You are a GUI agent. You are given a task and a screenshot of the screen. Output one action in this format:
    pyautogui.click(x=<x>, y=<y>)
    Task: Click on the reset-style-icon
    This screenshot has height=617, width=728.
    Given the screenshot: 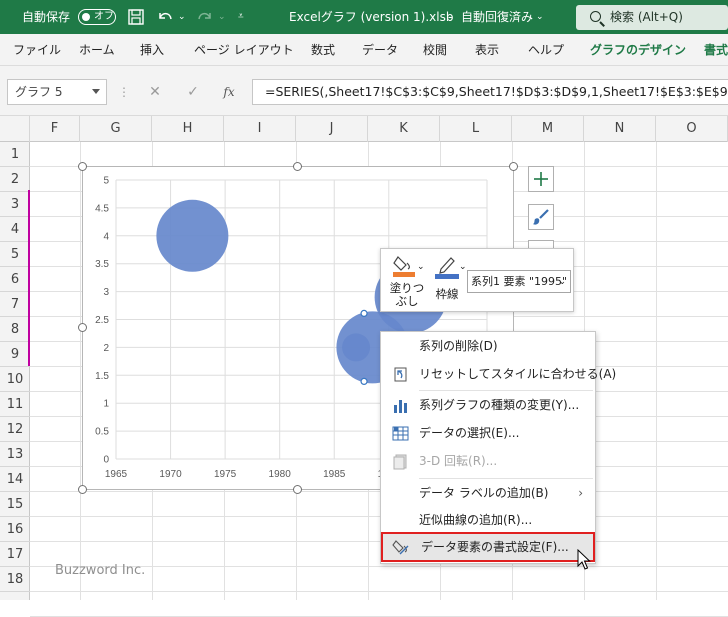 What is the action you would take?
    pyautogui.click(x=400, y=374)
    